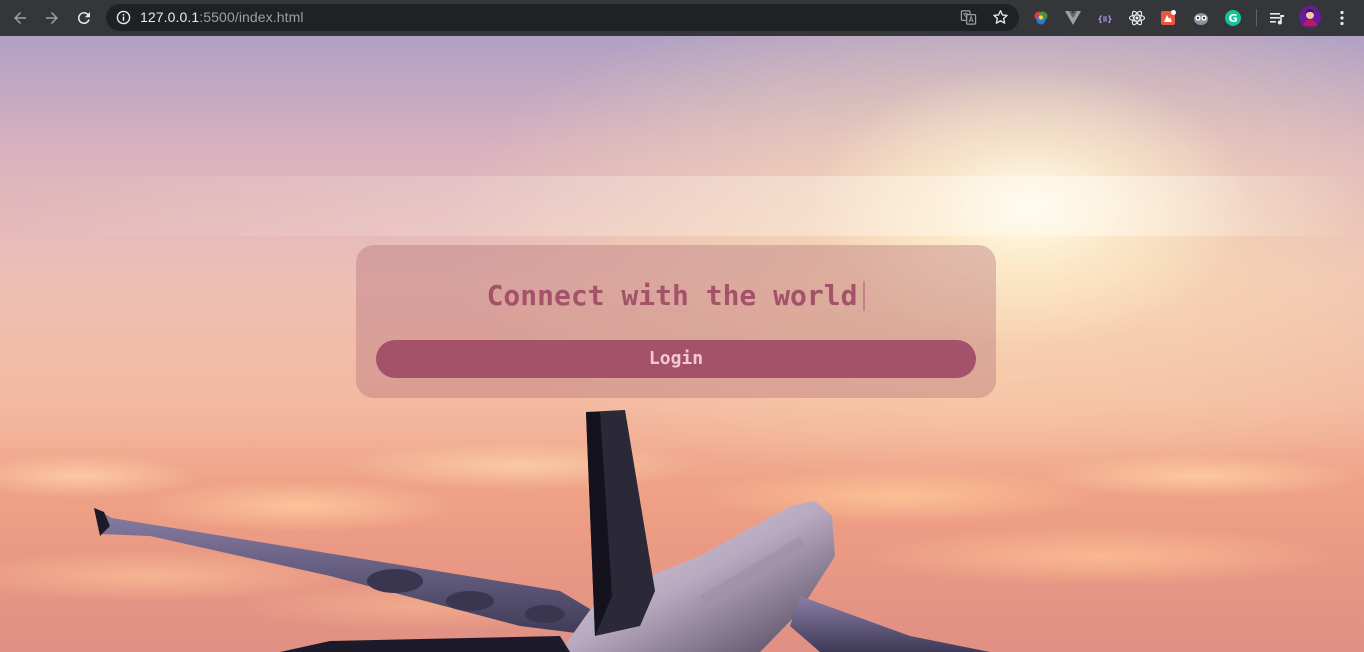 The height and width of the screenshot is (652, 1364). I want to click on color-picker-icon, so click(1041, 18).